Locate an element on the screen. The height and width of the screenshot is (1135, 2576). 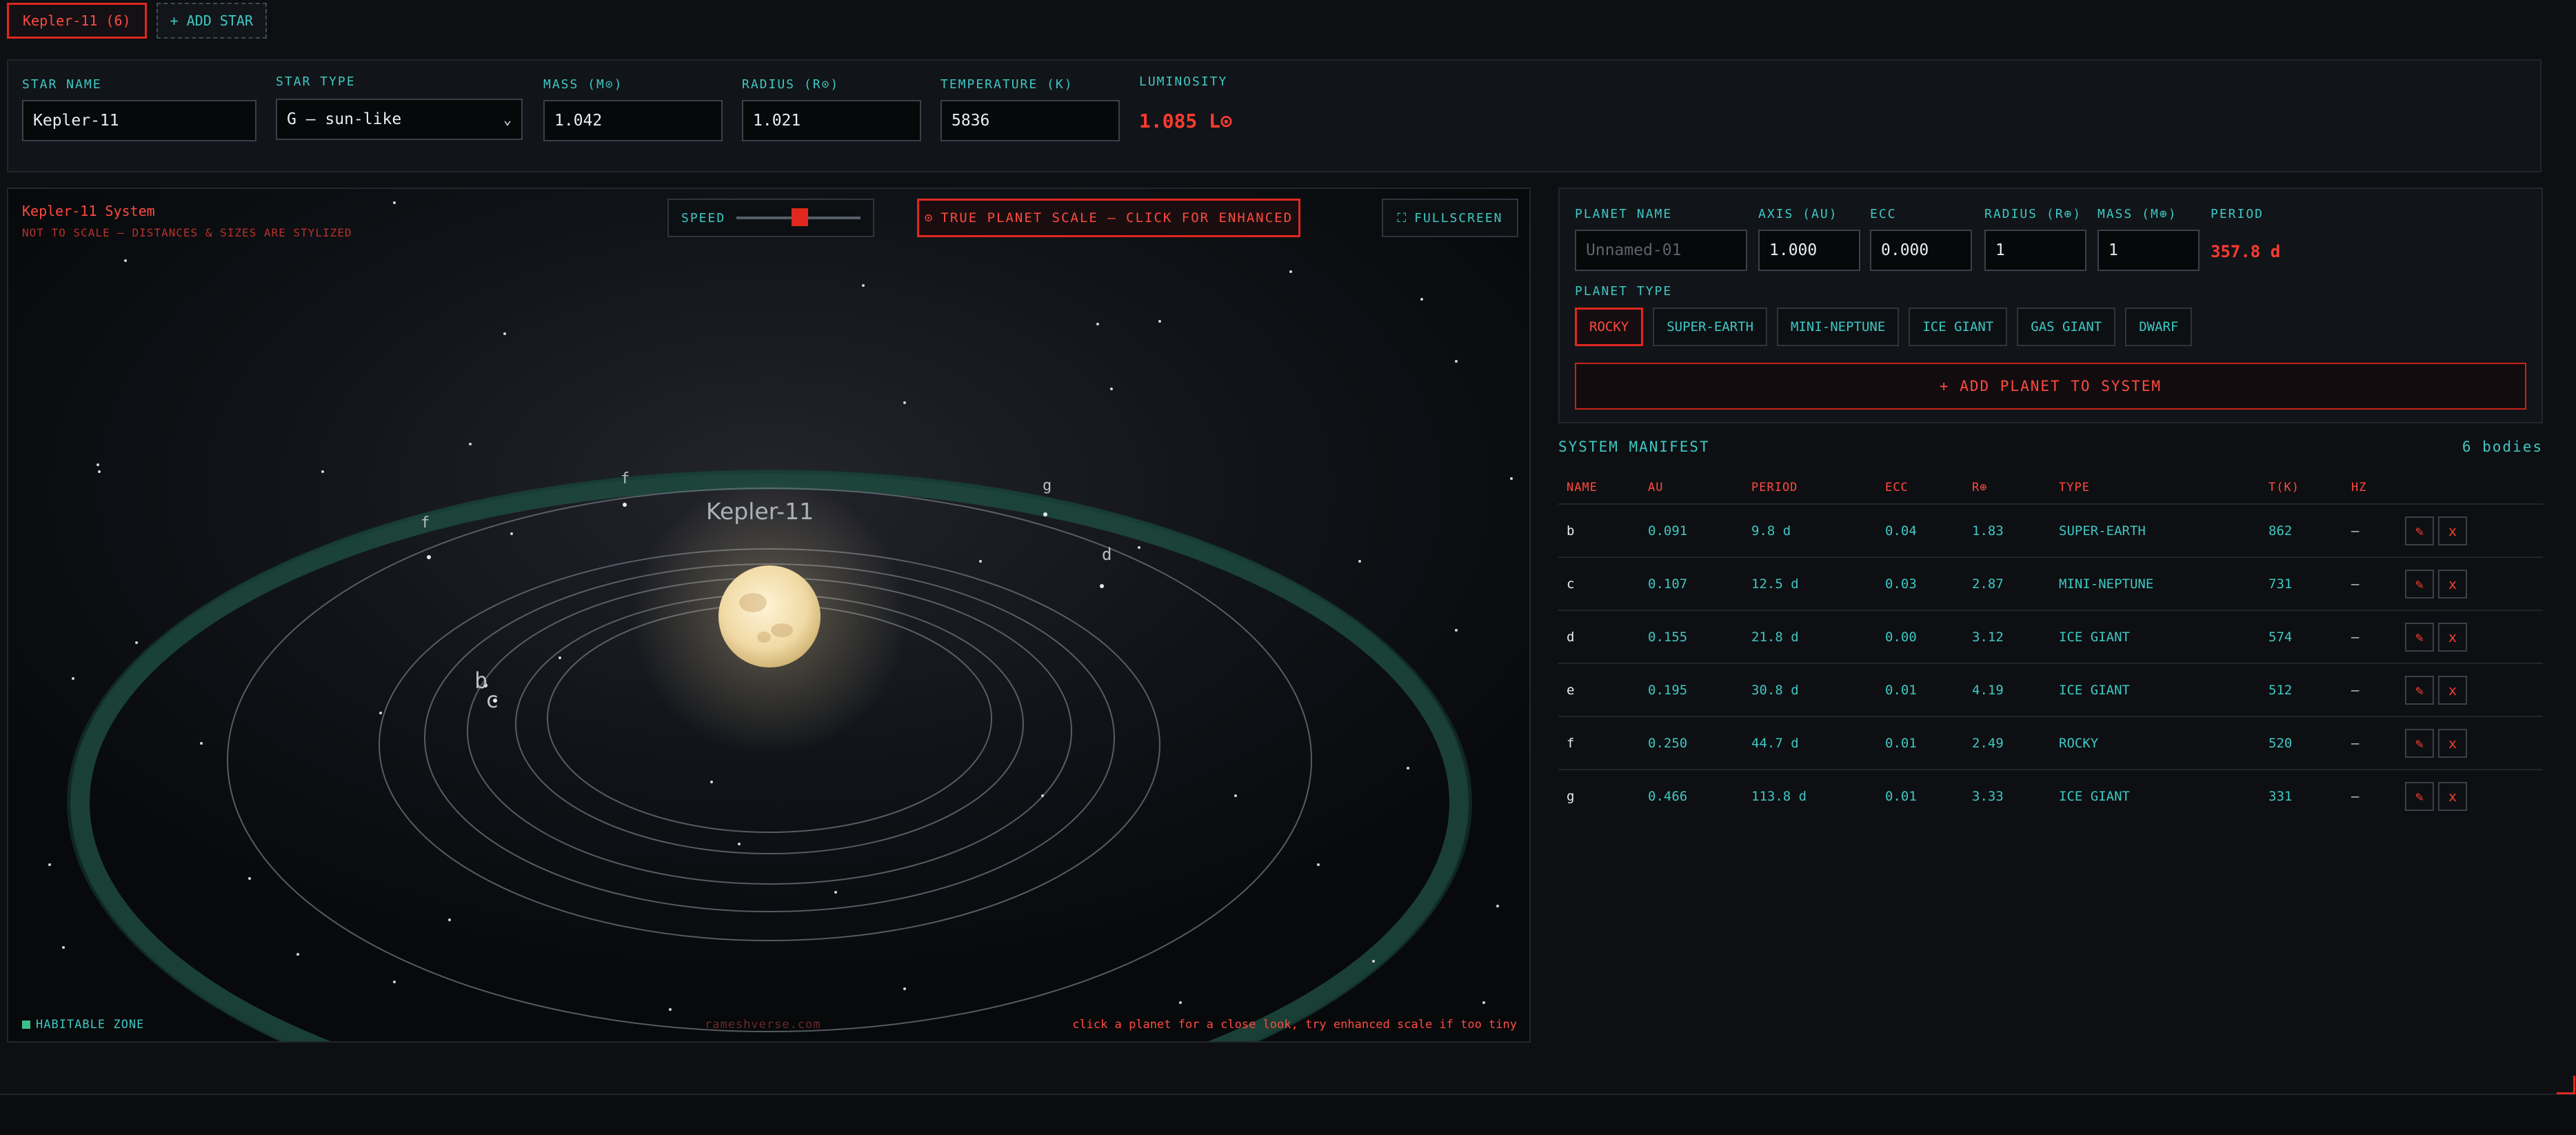
cell-name: e is located at coordinates (1571, 690).